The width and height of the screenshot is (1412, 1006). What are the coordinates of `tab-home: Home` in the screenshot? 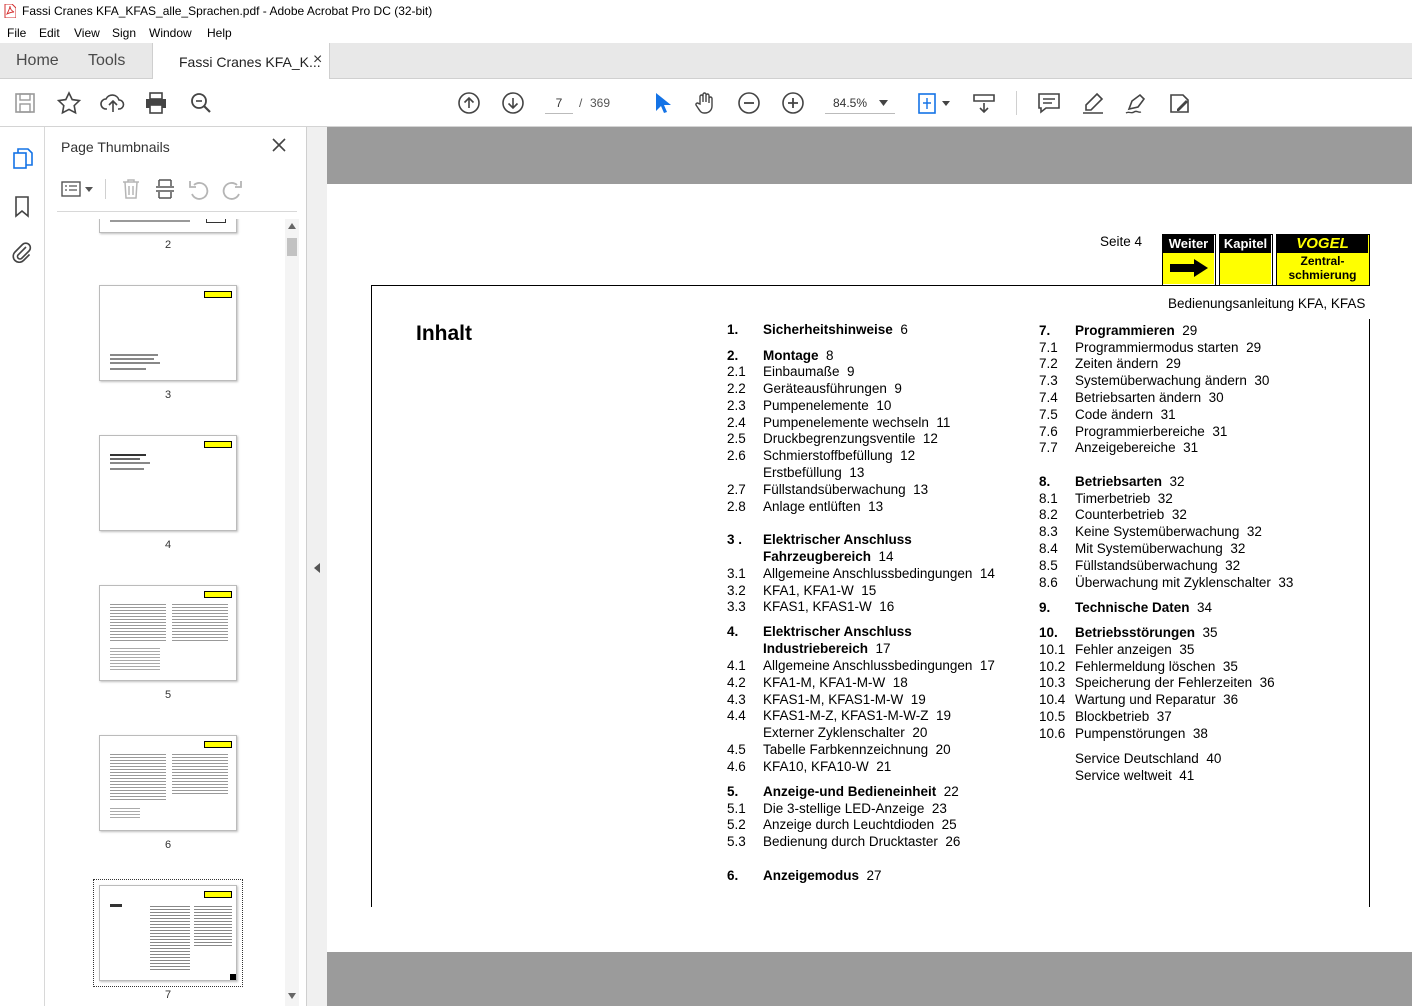 It's located at (37, 61).